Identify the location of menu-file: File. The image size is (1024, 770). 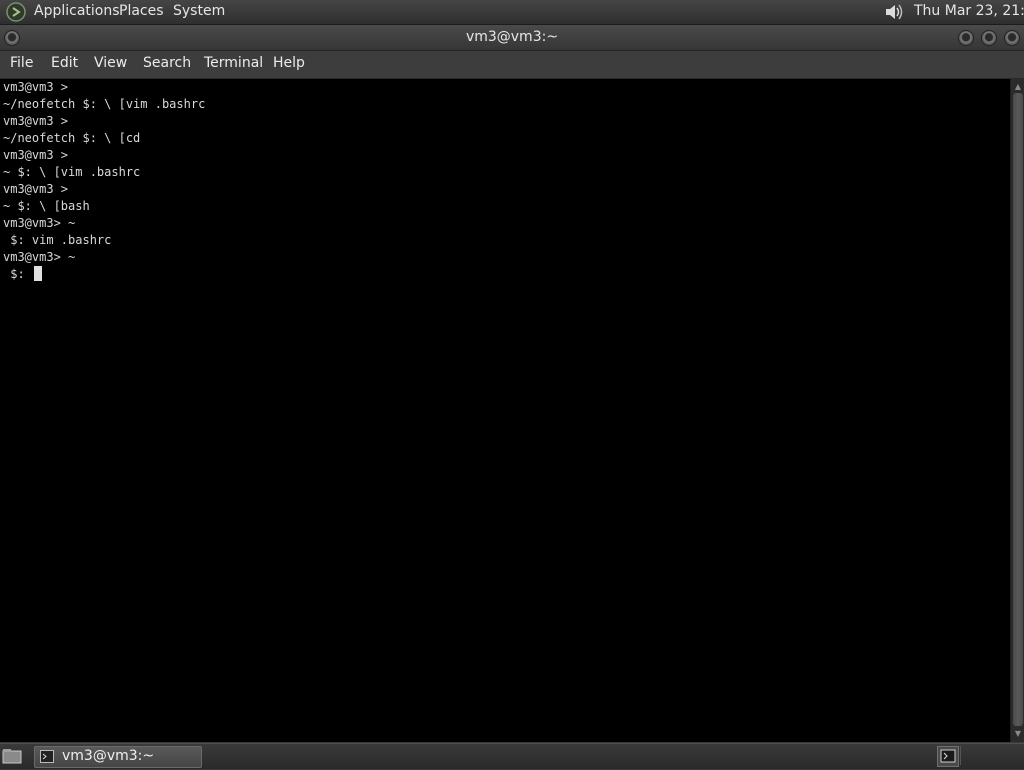
(21, 63).